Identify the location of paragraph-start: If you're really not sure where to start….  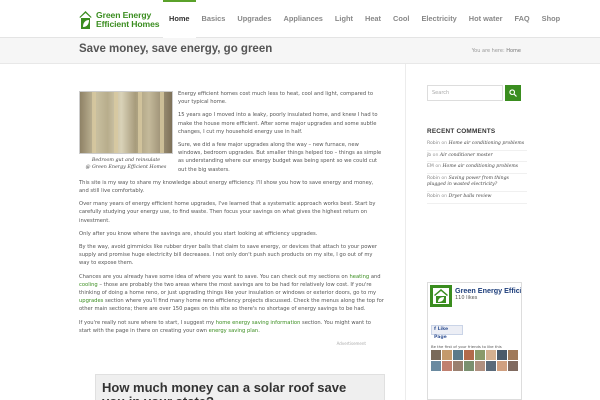
(225, 326).